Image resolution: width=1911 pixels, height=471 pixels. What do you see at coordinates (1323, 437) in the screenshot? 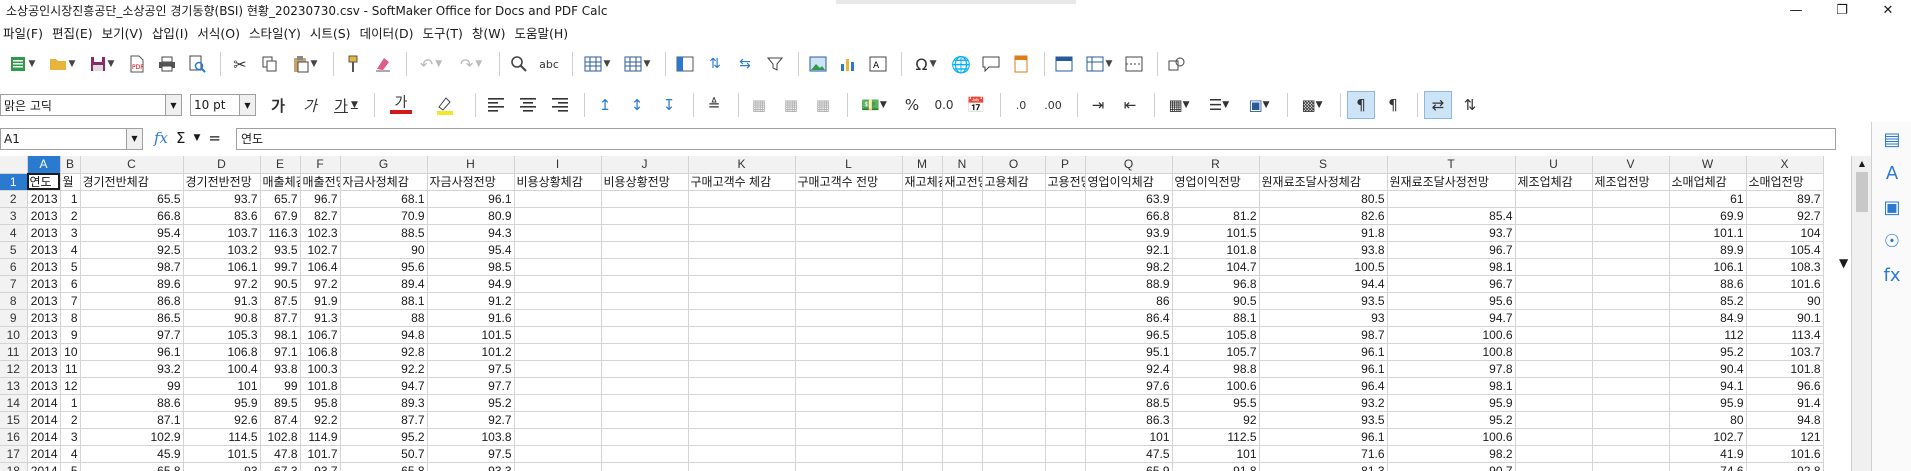
I see `cell: 96.1` at bounding box center [1323, 437].